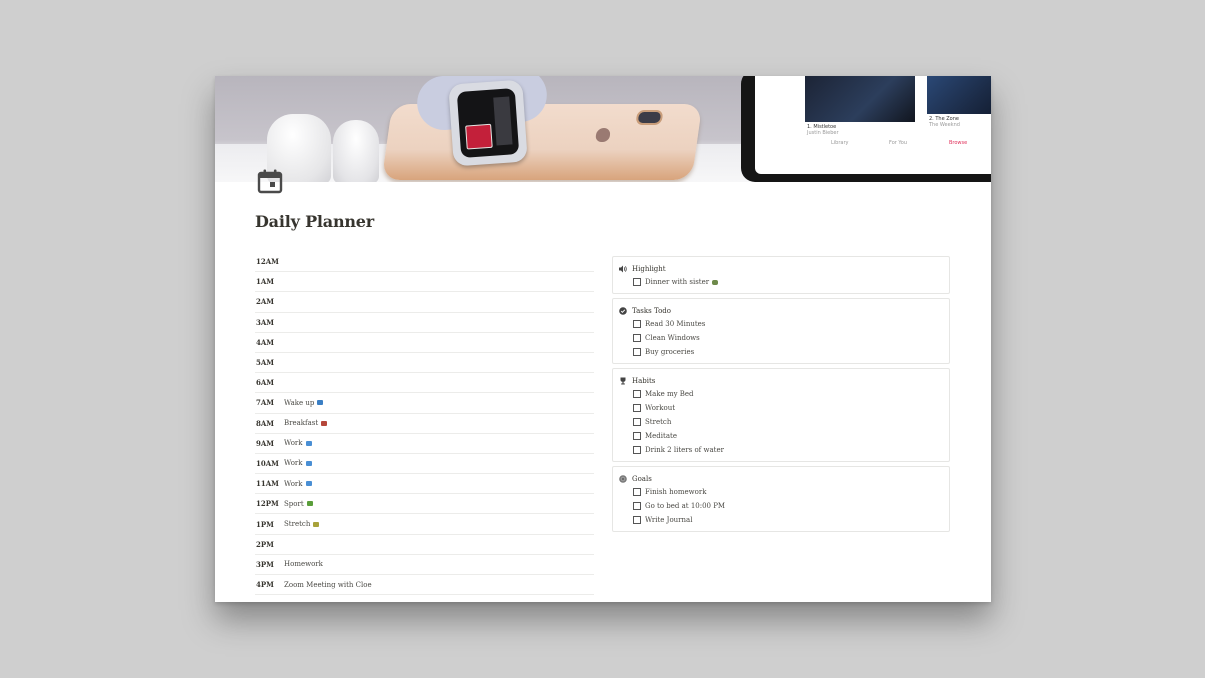 The image size is (1205, 678). I want to click on todo-item: Drink 2 liters of water, so click(781, 450).